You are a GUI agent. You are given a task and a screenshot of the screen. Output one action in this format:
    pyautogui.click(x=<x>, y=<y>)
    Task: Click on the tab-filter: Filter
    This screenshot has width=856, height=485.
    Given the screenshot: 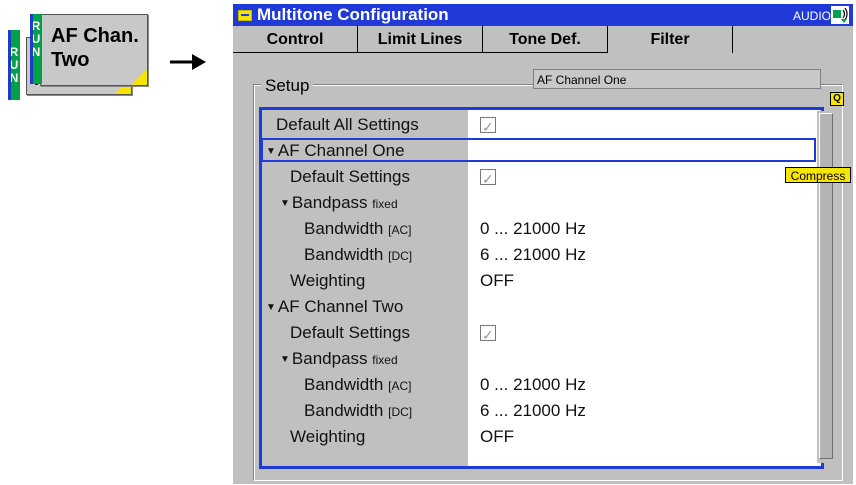 What is the action you would take?
    pyautogui.click(x=670, y=39)
    